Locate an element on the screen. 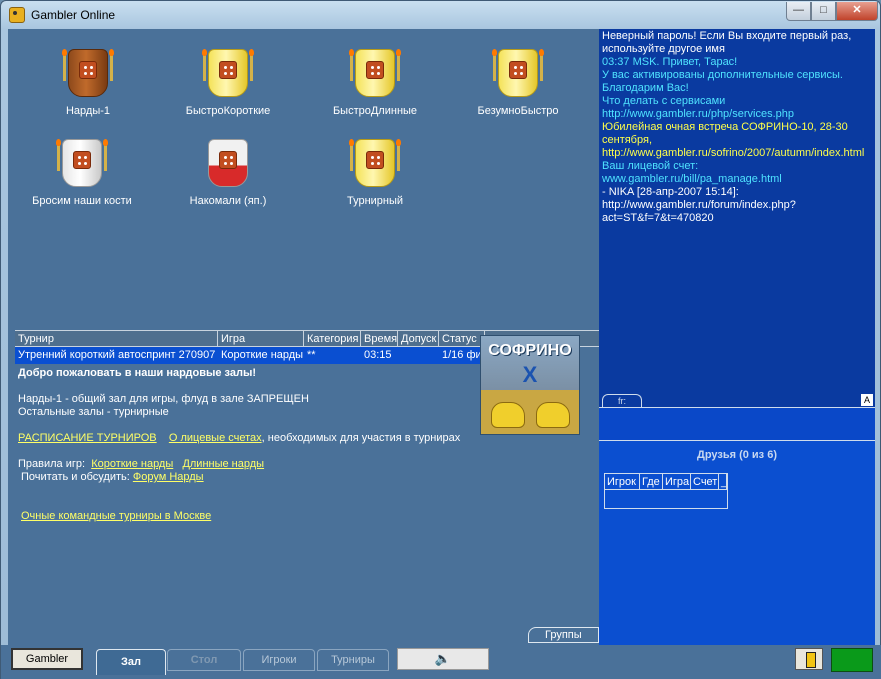 This screenshot has height=679, width=881. room-throw-dice: Бросим наши кости is located at coordinates (82, 178).